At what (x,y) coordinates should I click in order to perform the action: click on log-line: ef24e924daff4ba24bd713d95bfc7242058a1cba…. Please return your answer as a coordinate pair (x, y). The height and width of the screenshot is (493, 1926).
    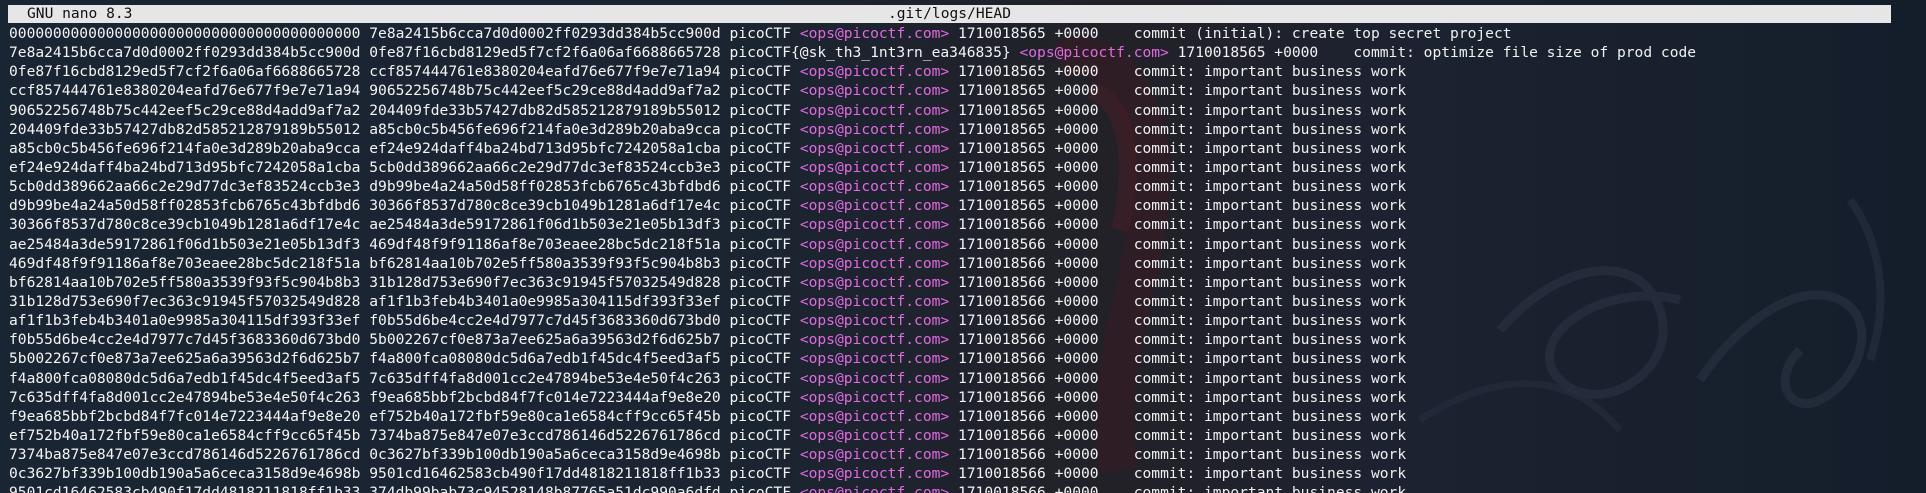
    Looking at the image, I should click on (964, 167).